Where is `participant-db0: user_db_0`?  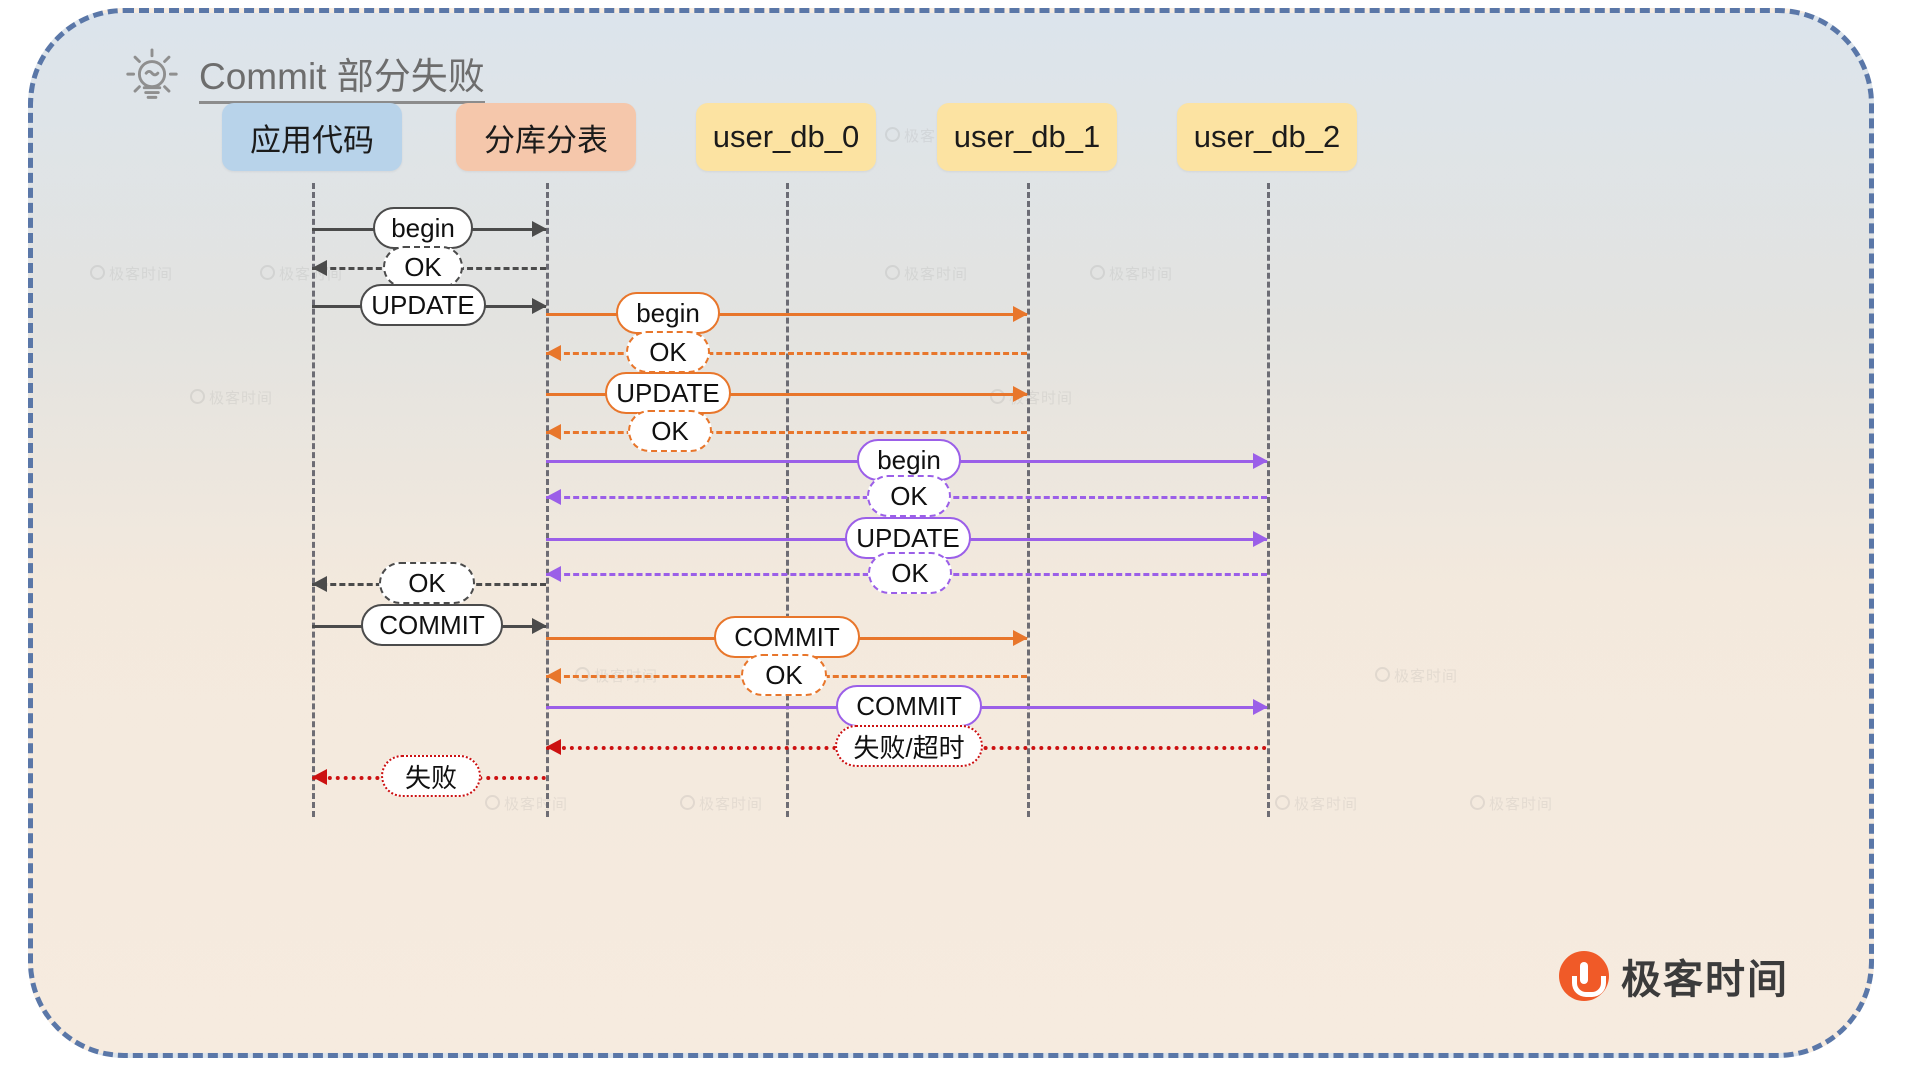
participant-db0: user_db_0 is located at coordinates (786, 137).